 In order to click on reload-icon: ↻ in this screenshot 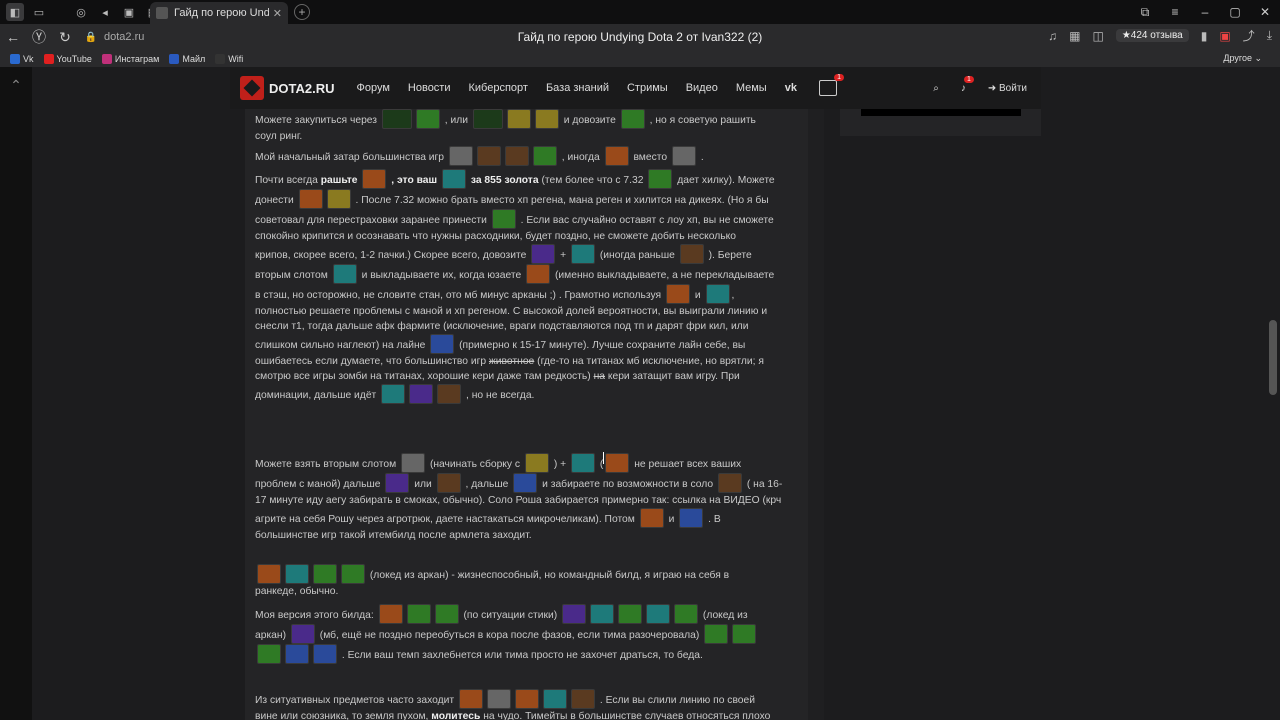, I will do `click(65, 37)`.